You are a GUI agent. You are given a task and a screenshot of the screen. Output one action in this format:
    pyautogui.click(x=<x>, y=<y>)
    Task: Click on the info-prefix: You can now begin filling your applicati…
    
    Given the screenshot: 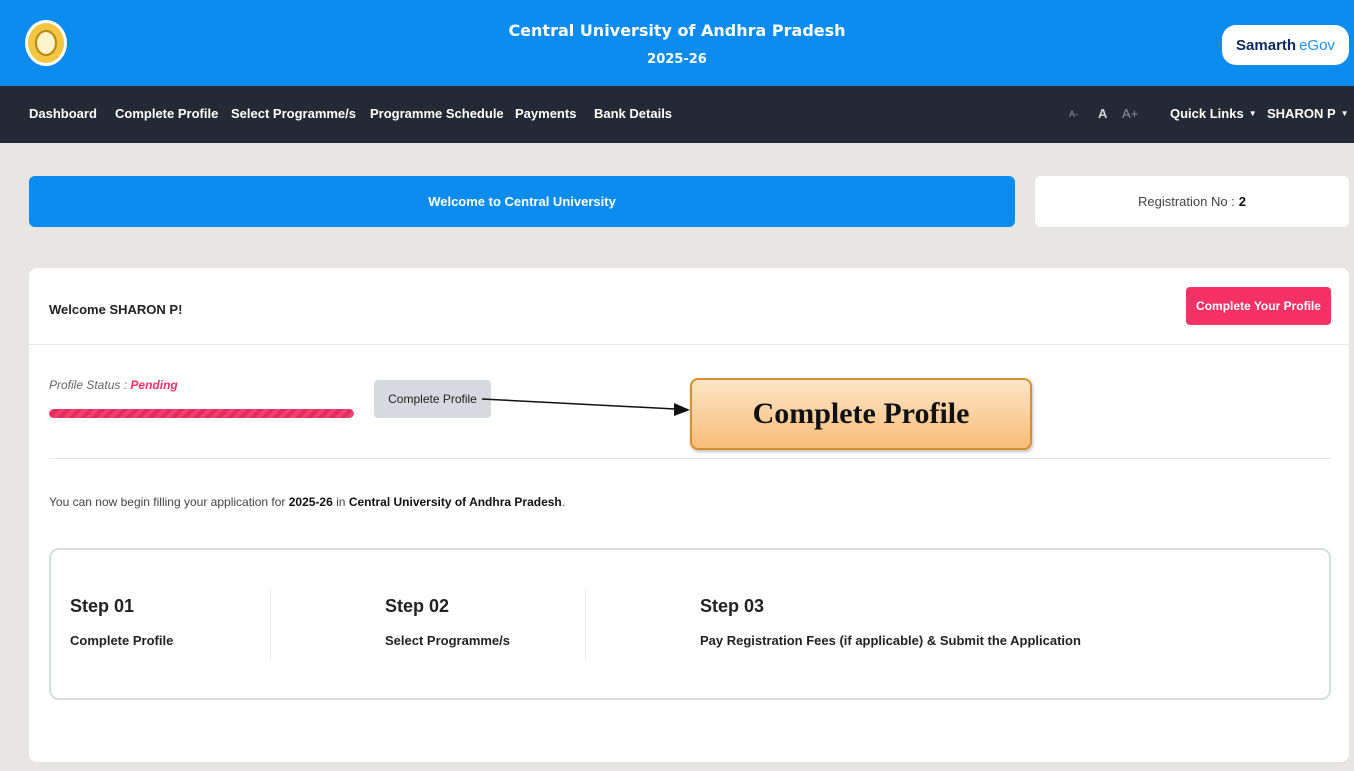 What is the action you would take?
    pyautogui.click(x=167, y=502)
    